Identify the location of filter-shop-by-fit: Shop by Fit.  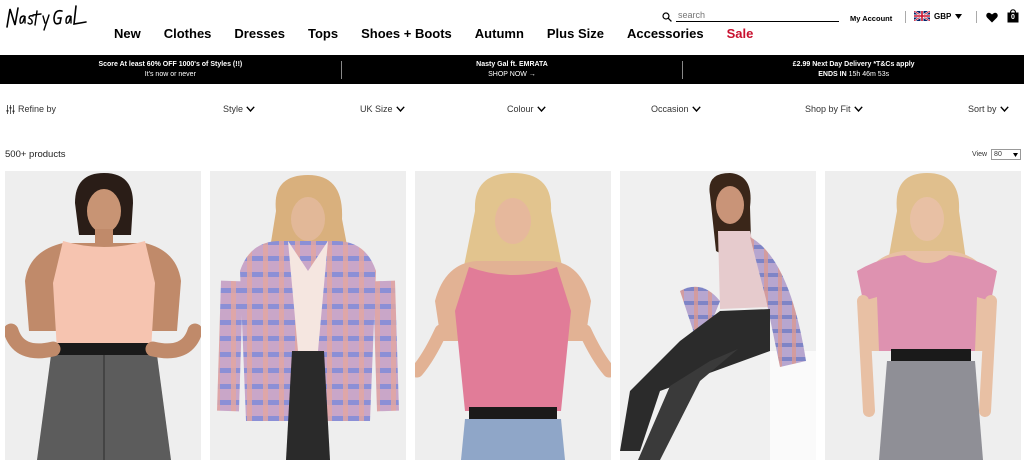
(834, 109).